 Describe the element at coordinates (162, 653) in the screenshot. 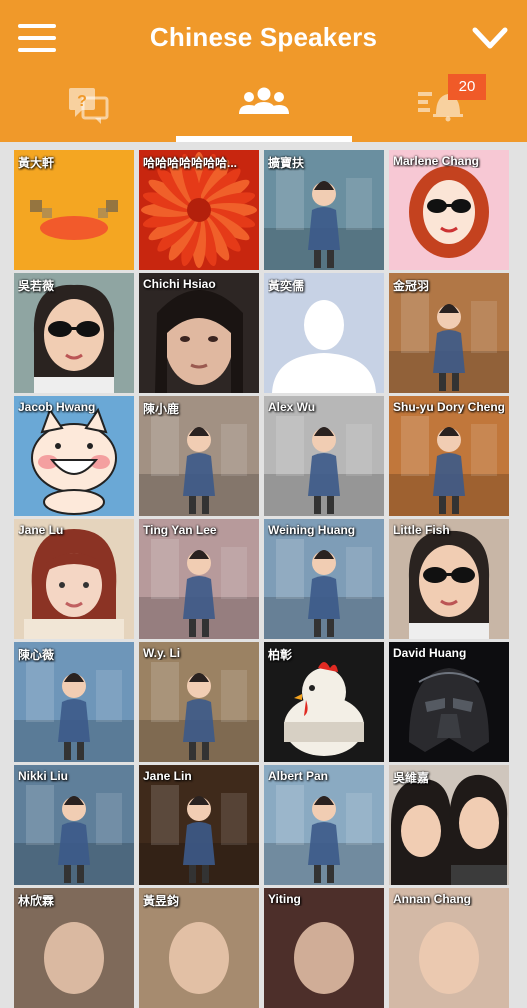

I see `member-name: W.y. Li` at that location.